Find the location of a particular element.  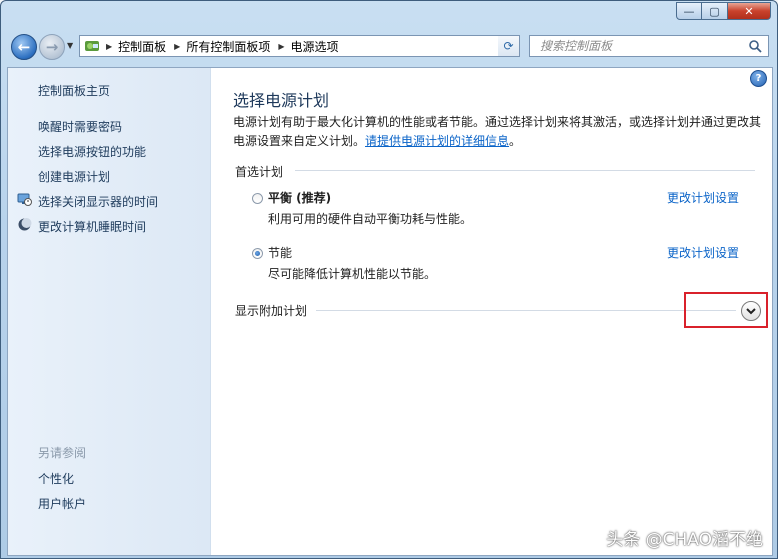

plan-power-saver-description: 尽可能降低计算机性能以节能。 is located at coordinates (352, 274).